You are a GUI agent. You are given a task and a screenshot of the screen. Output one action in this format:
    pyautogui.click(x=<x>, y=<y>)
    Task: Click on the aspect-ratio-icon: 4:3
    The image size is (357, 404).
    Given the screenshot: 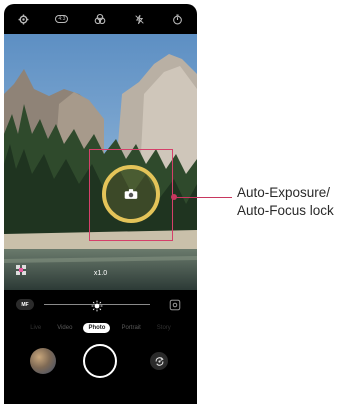 What is the action you would take?
    pyautogui.click(x=62, y=19)
    